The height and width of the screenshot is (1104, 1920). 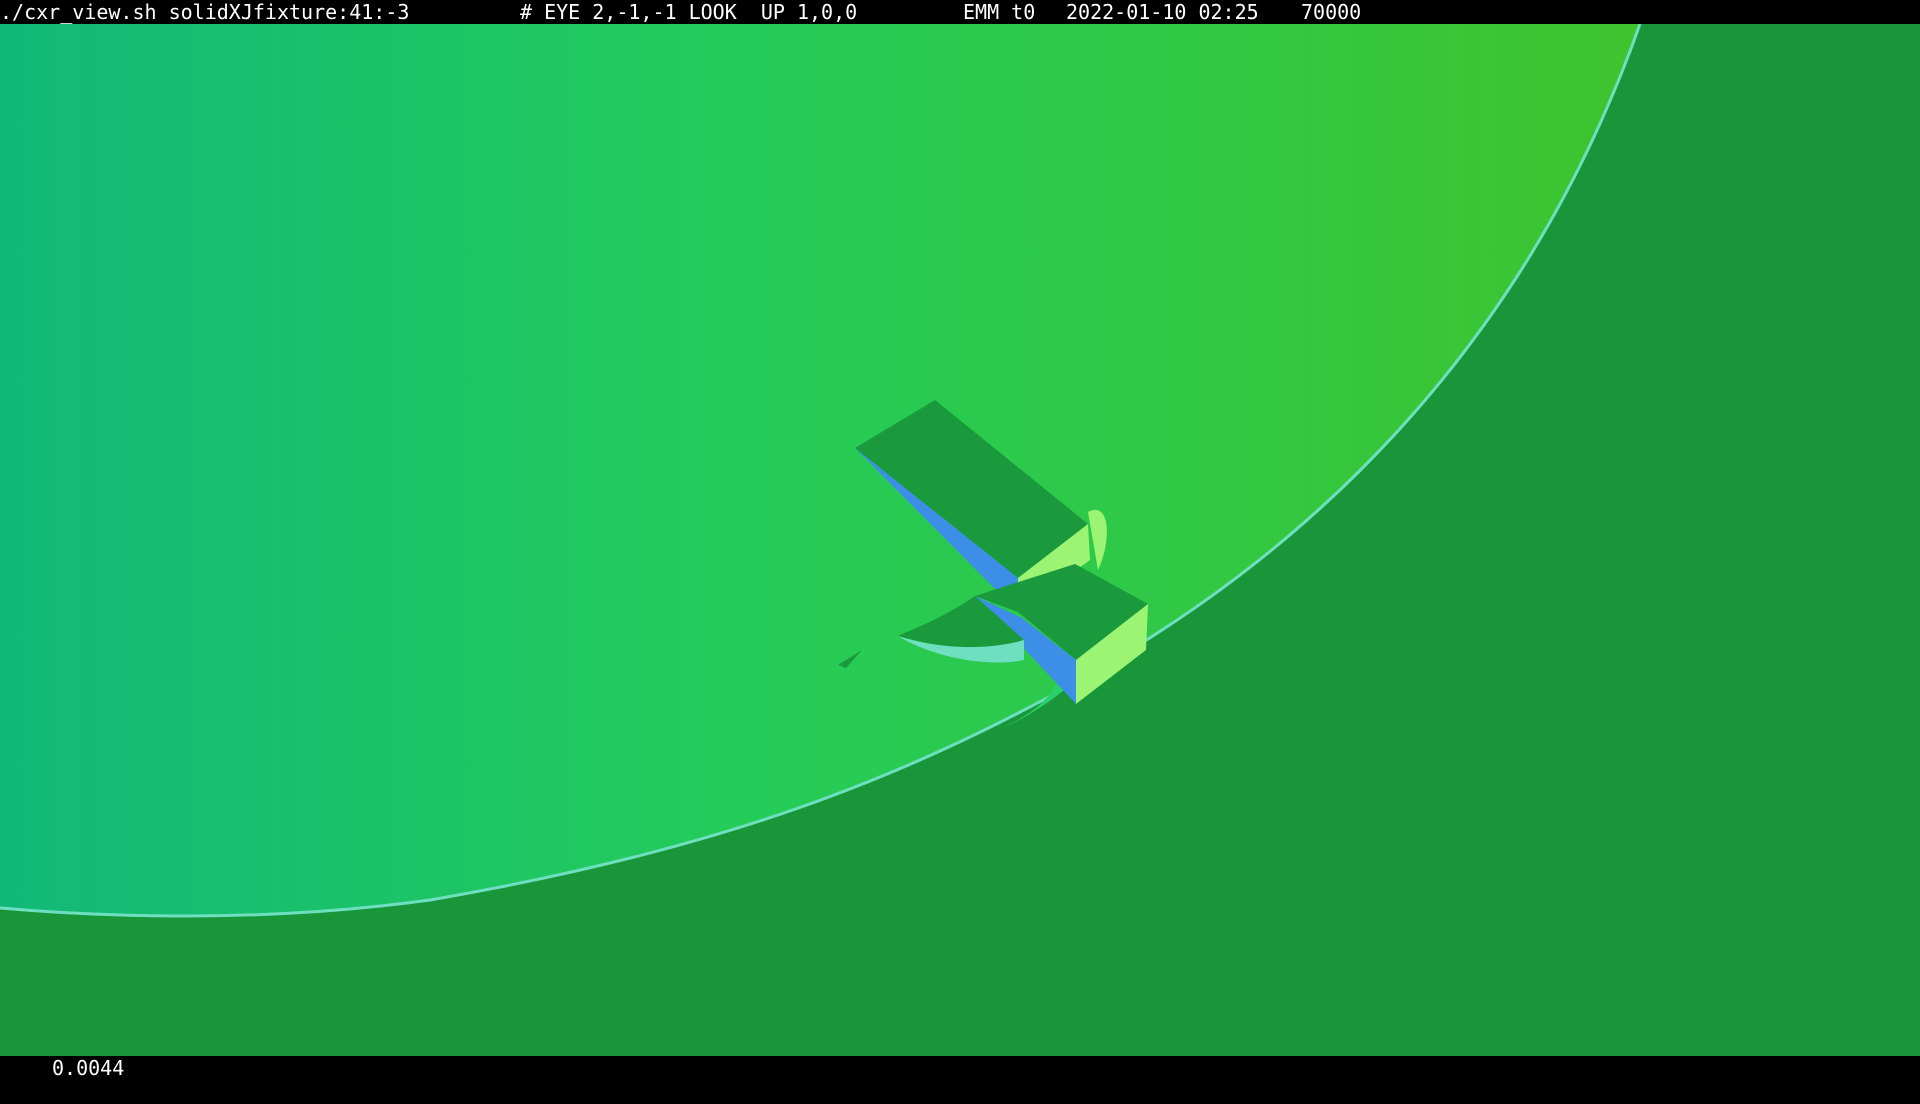 What do you see at coordinates (999, 12) in the screenshot?
I see `mode-text: EMM t0` at bounding box center [999, 12].